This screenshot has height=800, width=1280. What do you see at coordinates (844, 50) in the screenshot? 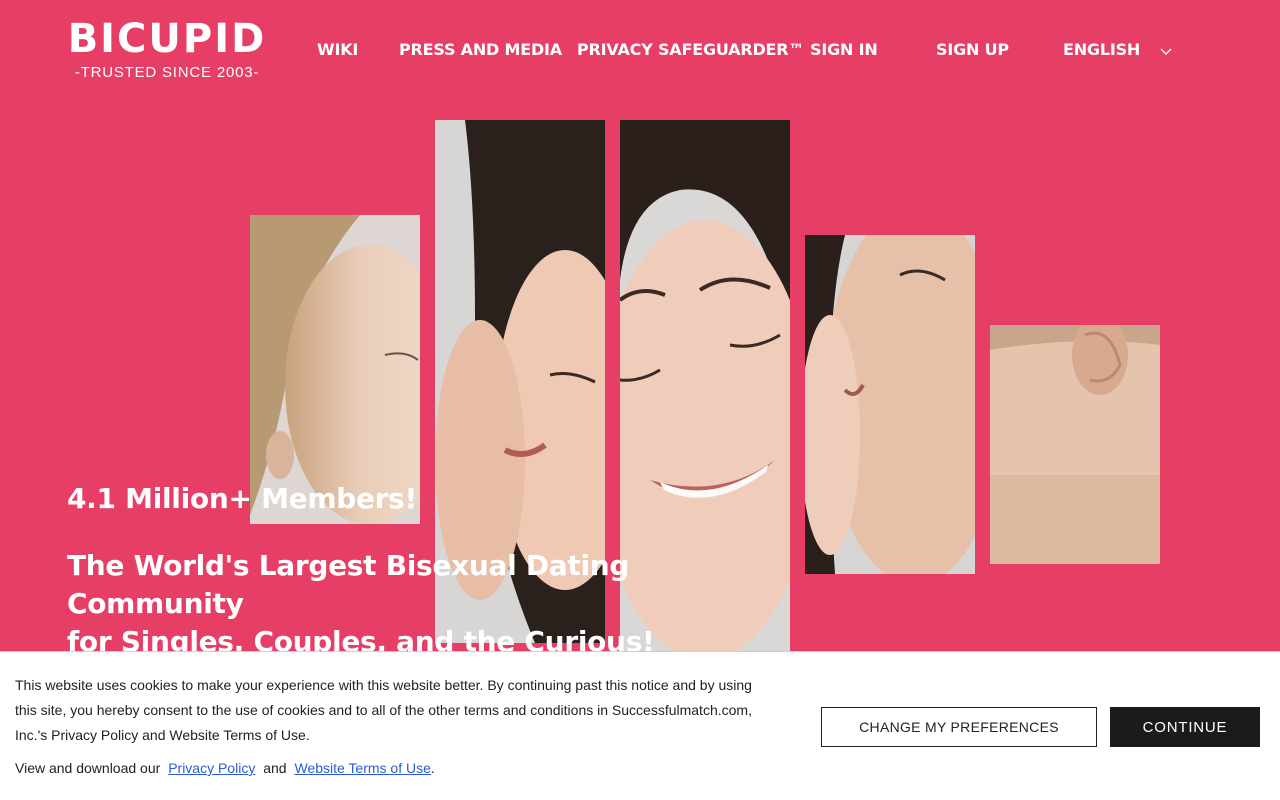
I see `nav-sign-in: SIGN IN` at bounding box center [844, 50].